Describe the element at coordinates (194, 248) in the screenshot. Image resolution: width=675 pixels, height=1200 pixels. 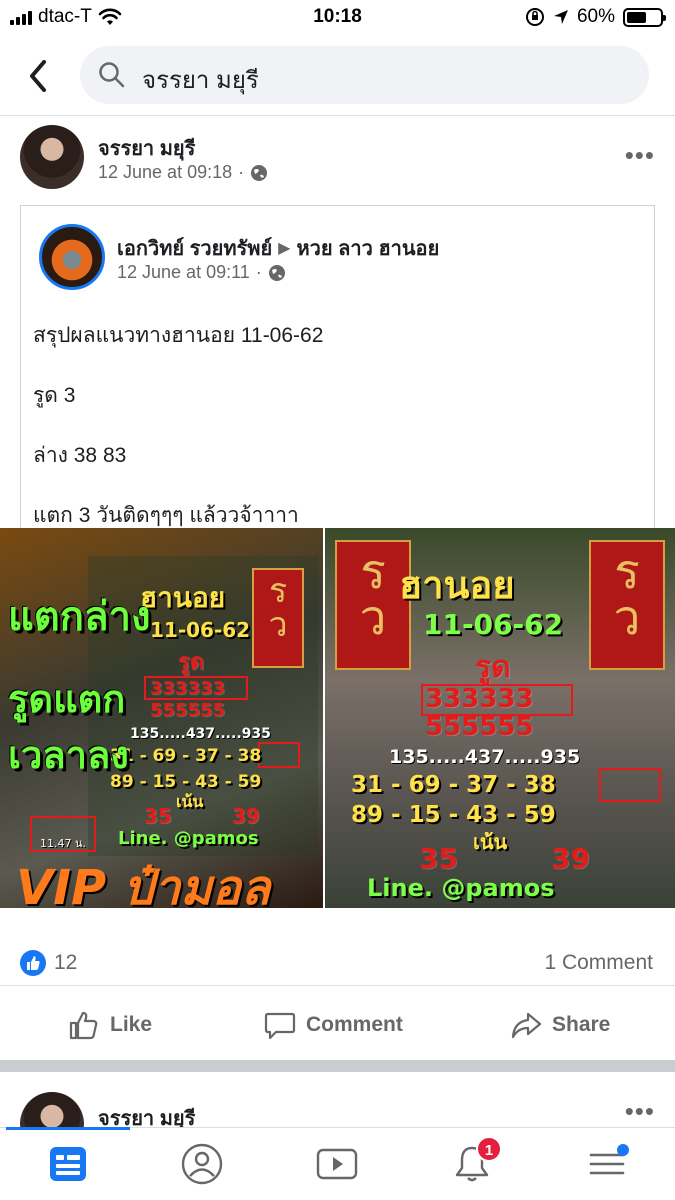
I see `shared-page-name: เอกวิทย์ รวยทรัพย์` at that location.